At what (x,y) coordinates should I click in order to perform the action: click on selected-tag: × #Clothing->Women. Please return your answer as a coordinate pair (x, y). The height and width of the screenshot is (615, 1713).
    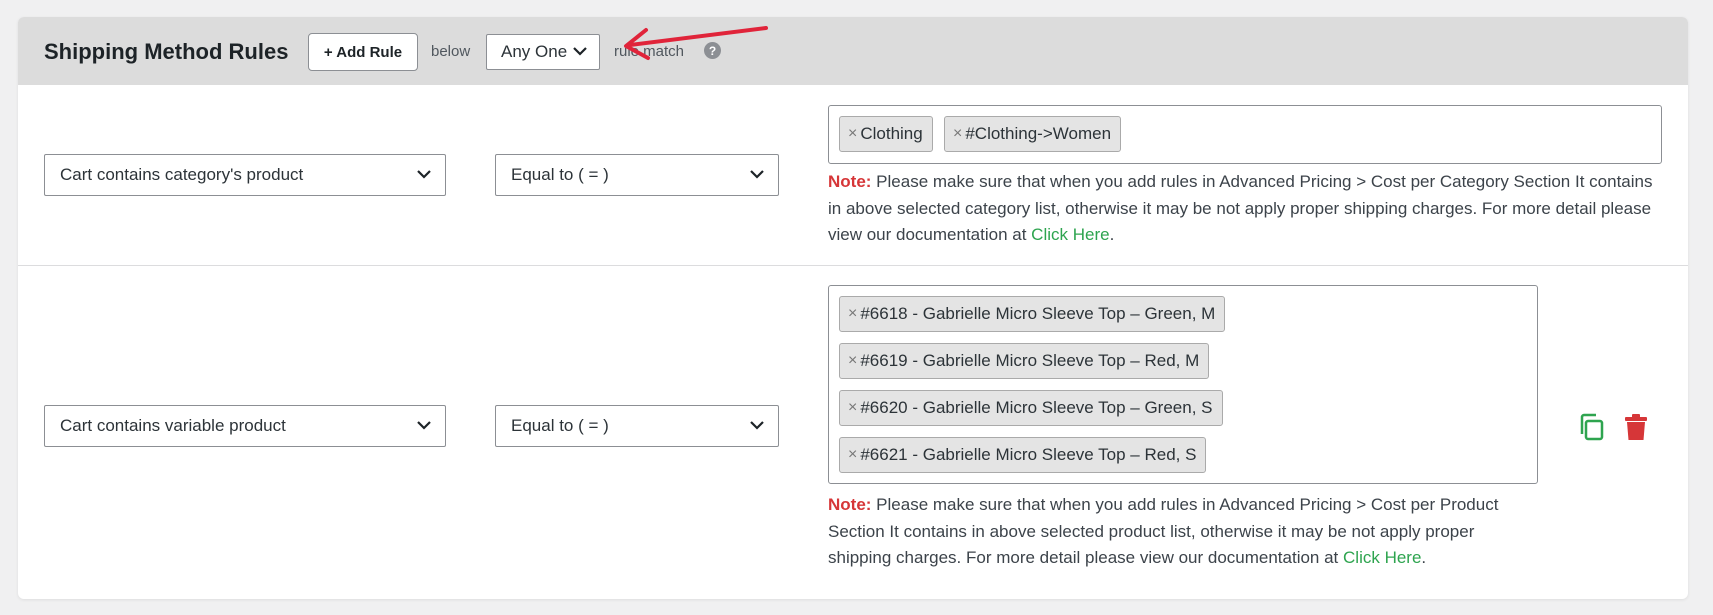
    Looking at the image, I should click on (1033, 134).